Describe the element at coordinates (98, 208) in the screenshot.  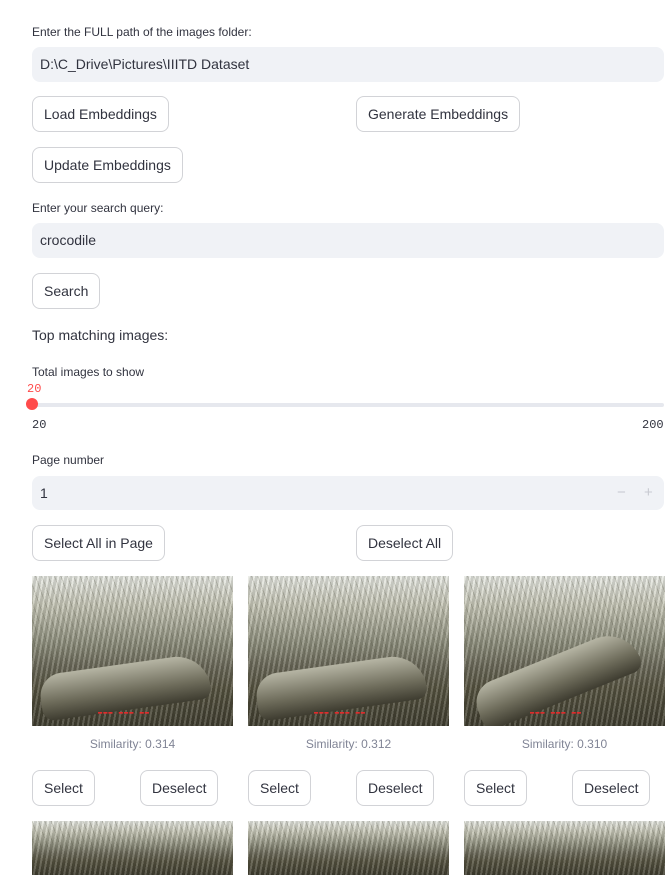
I see `search-query-label: Enter your search query:` at that location.